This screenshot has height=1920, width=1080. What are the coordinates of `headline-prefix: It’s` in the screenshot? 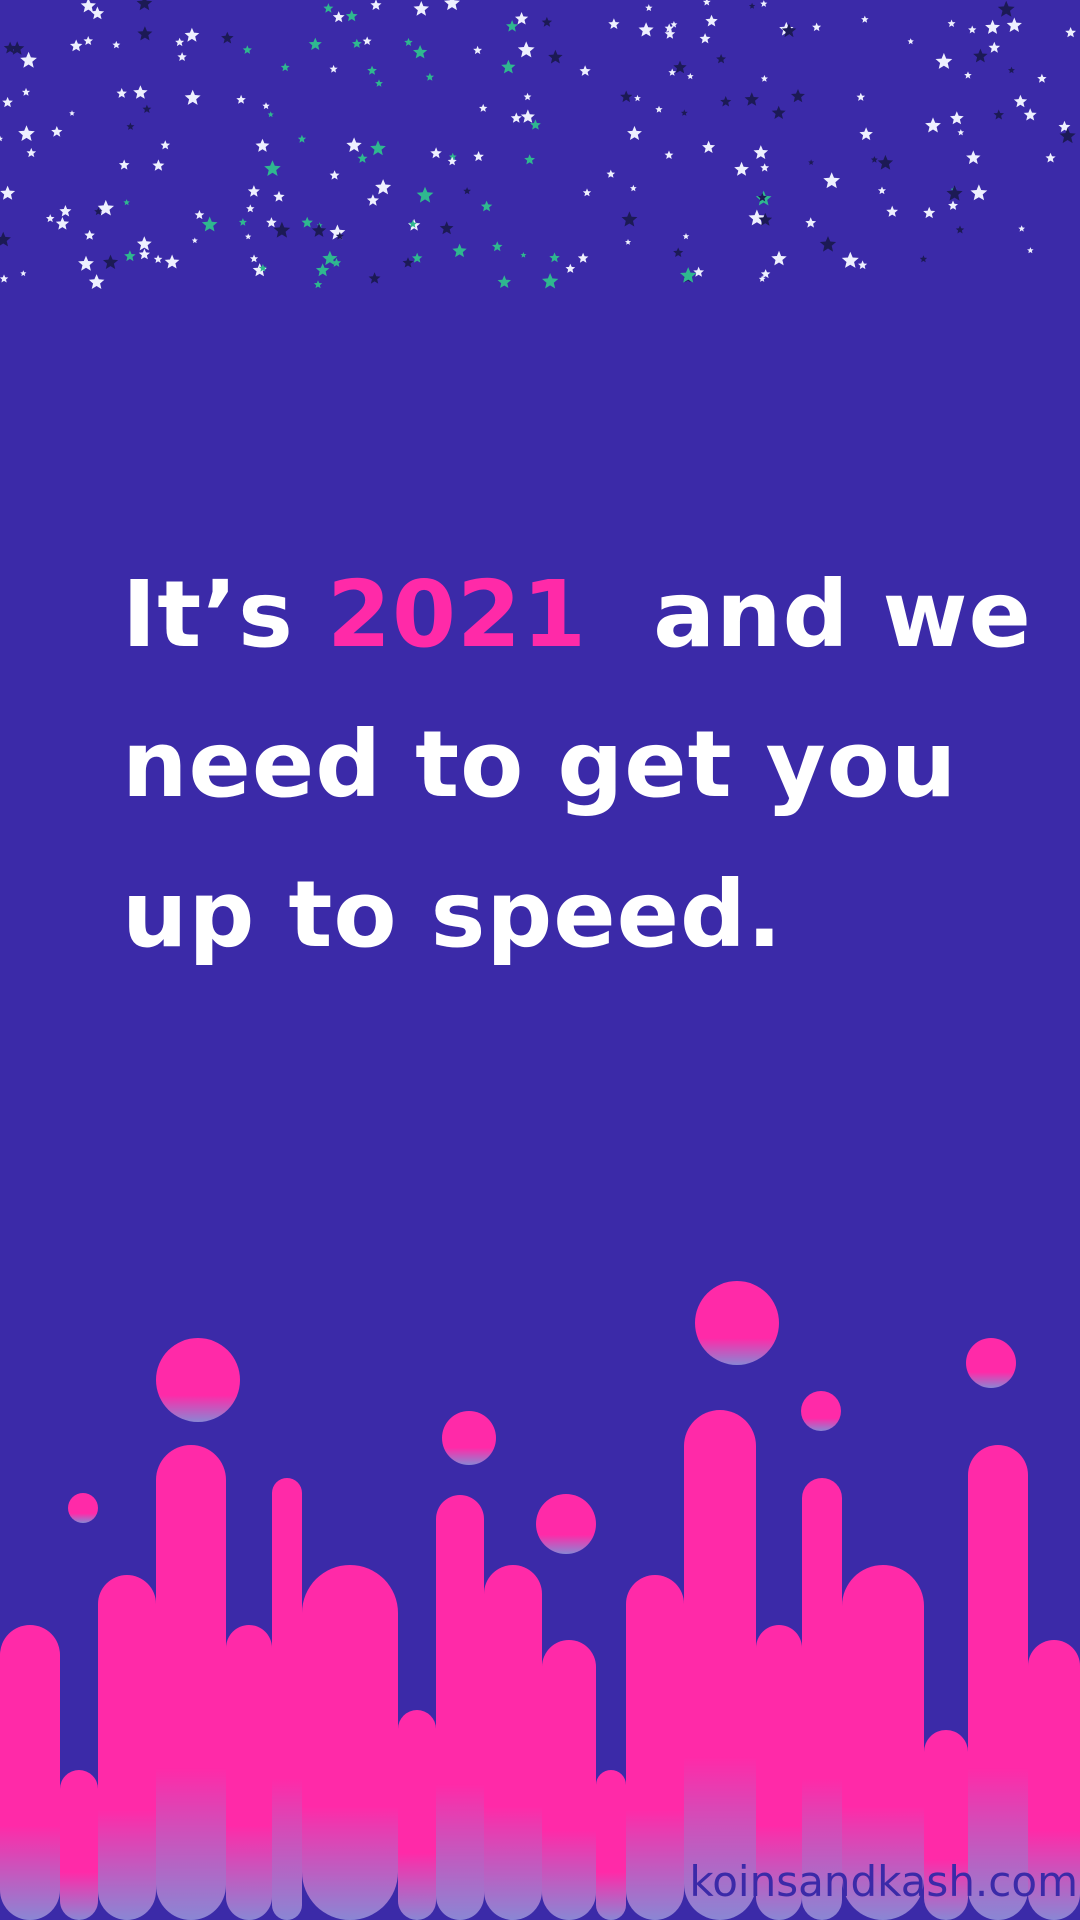 It's located at (224, 614).